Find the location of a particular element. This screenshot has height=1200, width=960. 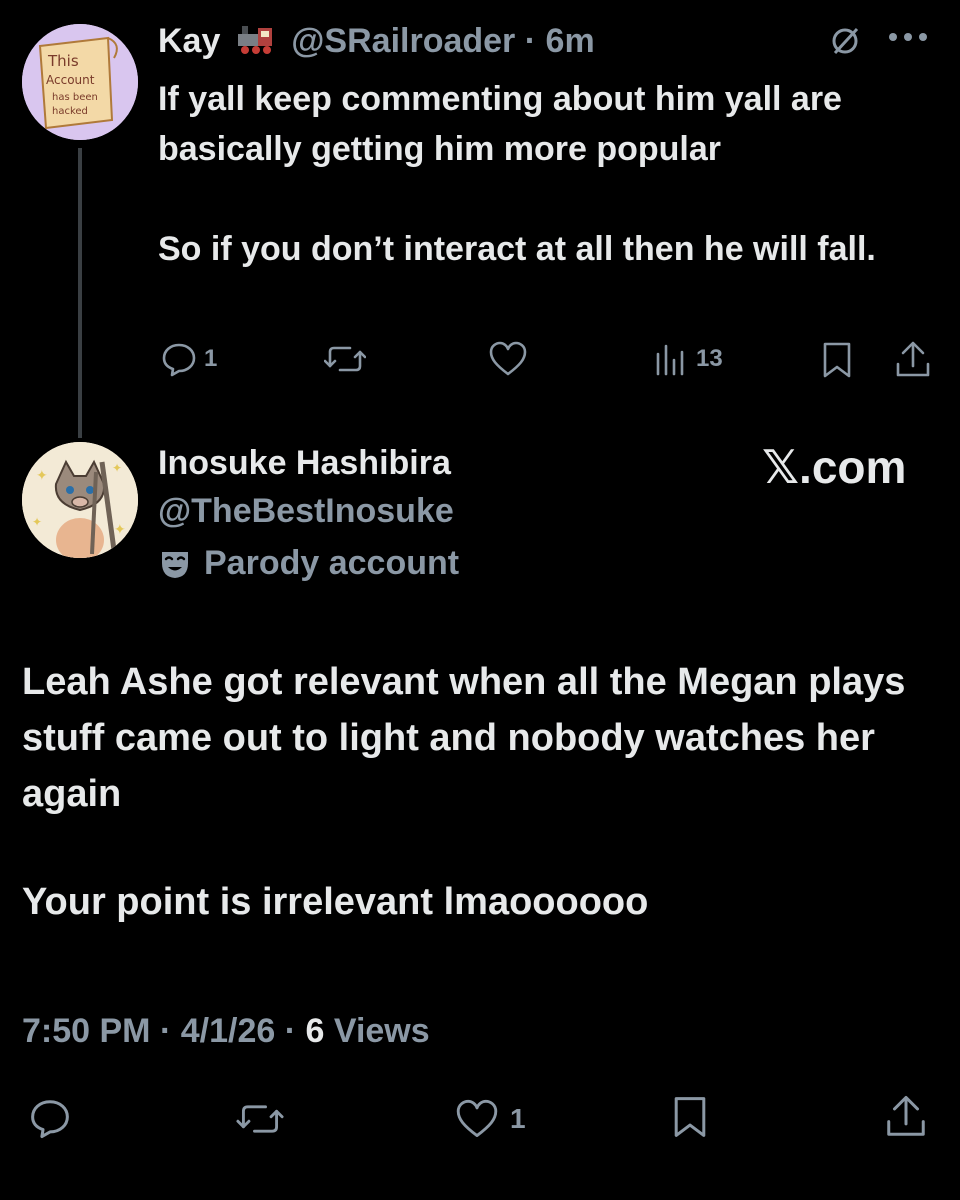

train-icon is located at coordinates (256, 39).